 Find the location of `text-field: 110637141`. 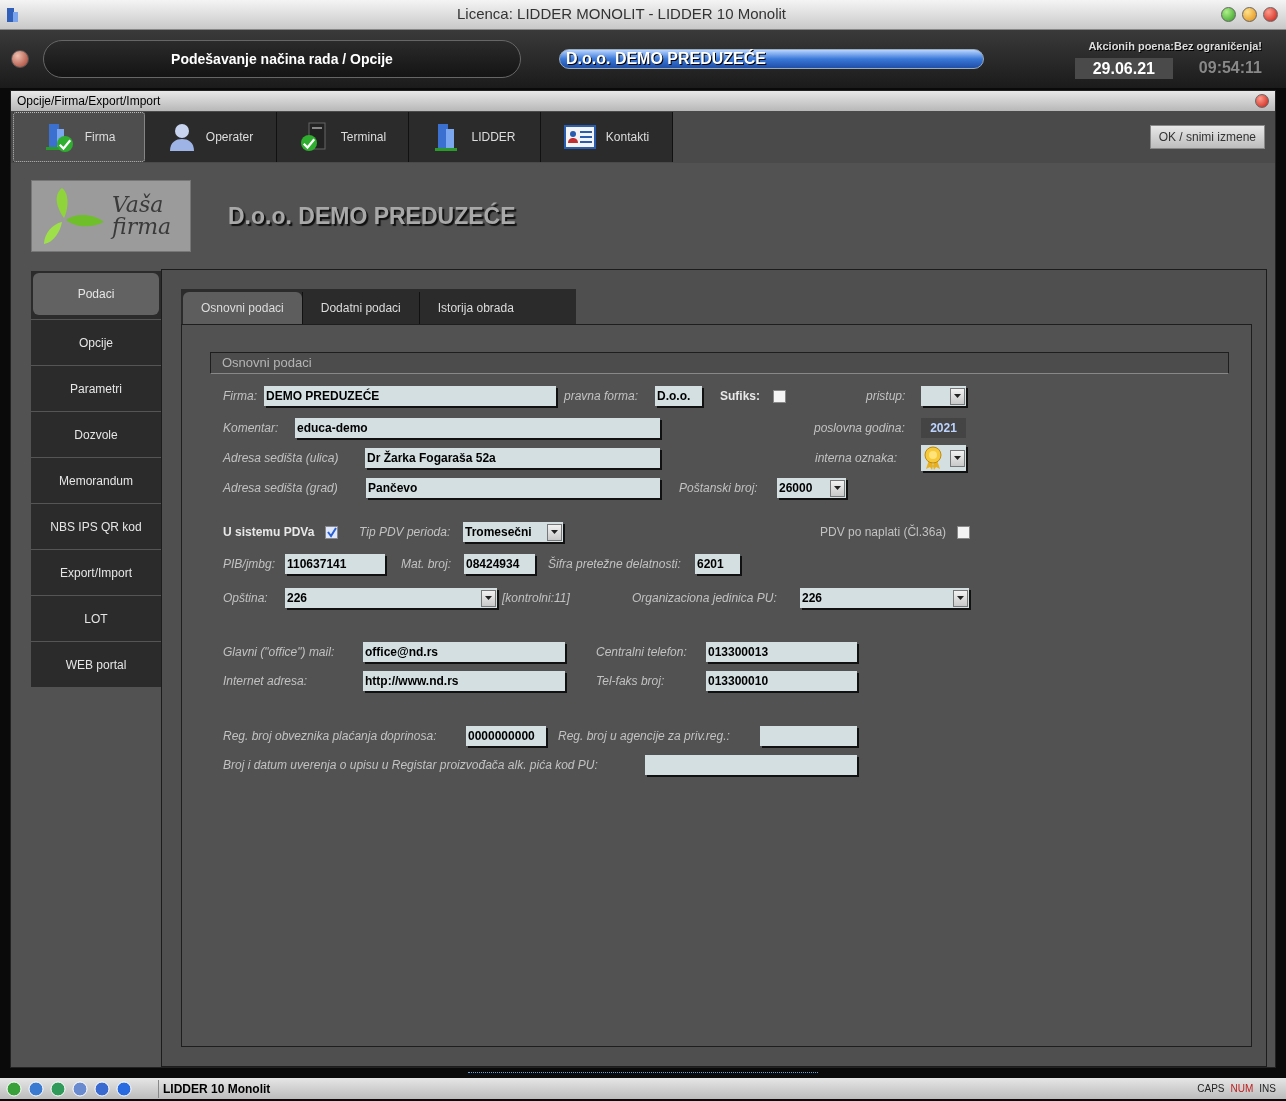

text-field: 110637141 is located at coordinates (335, 564).